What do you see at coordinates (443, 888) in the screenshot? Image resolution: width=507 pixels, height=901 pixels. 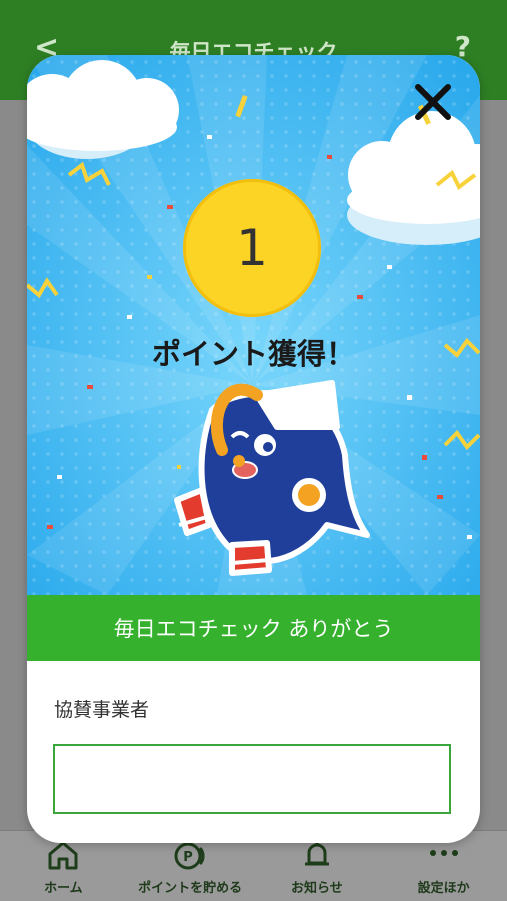 I see `tab-settings-label: 設定ほか` at bounding box center [443, 888].